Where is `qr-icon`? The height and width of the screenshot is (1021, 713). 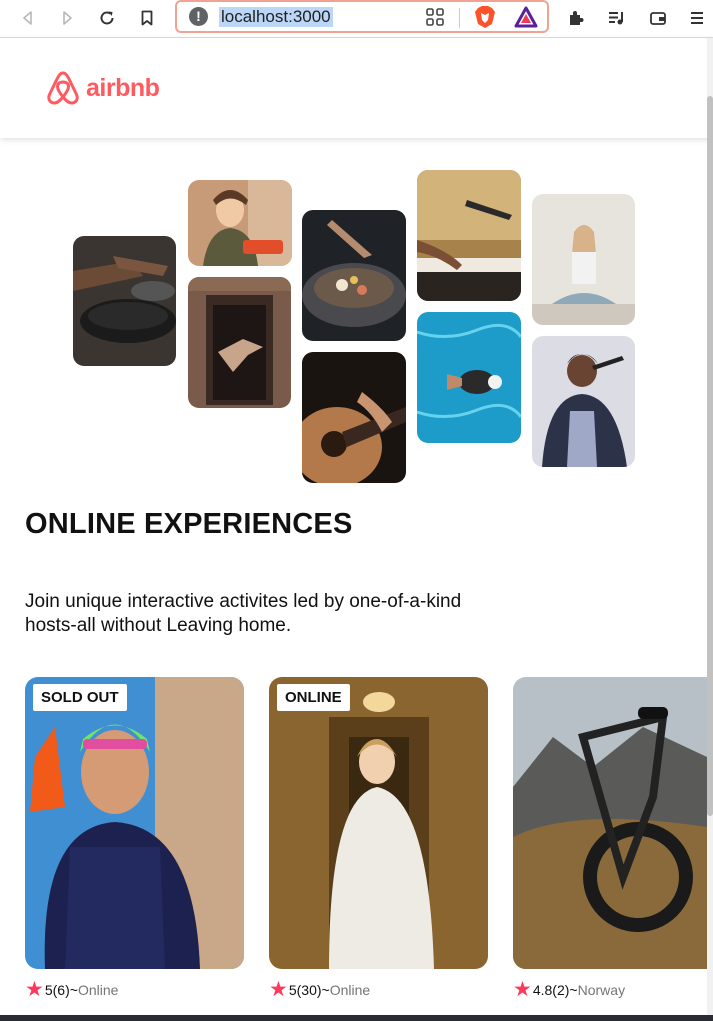 qr-icon is located at coordinates (435, 17).